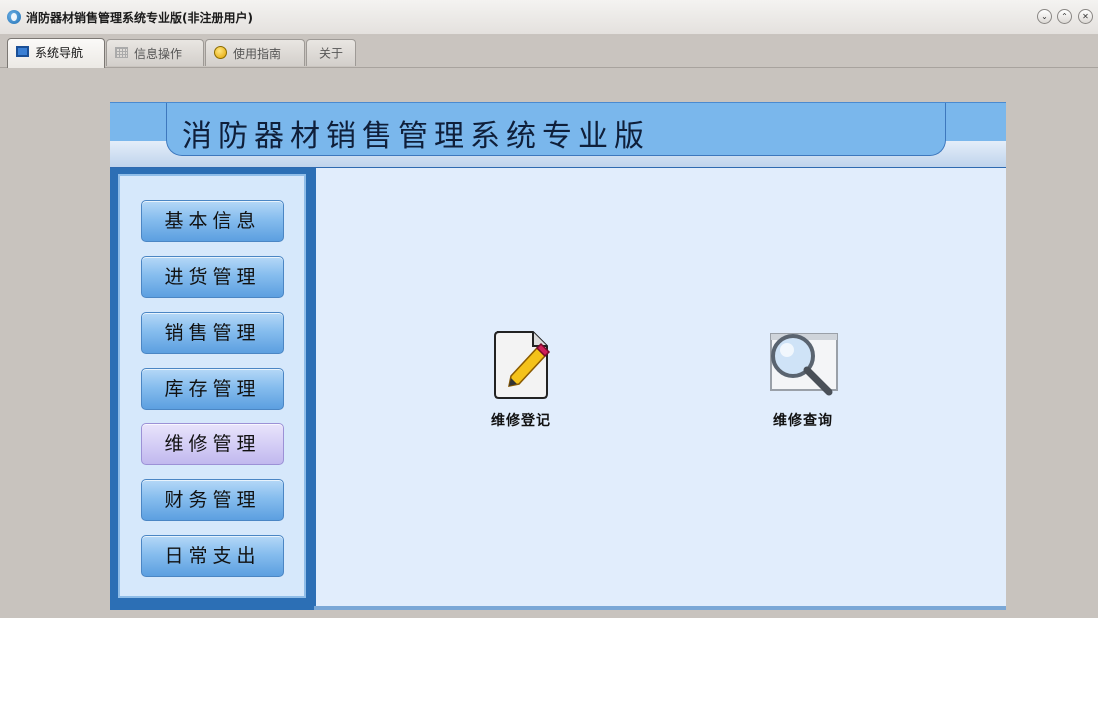 Image resolution: width=1098 pixels, height=723 pixels. Describe the element at coordinates (549, 52) in the screenshot. I see `tab-strip: 系统导航 信息操作 使用指南 关于` at that location.